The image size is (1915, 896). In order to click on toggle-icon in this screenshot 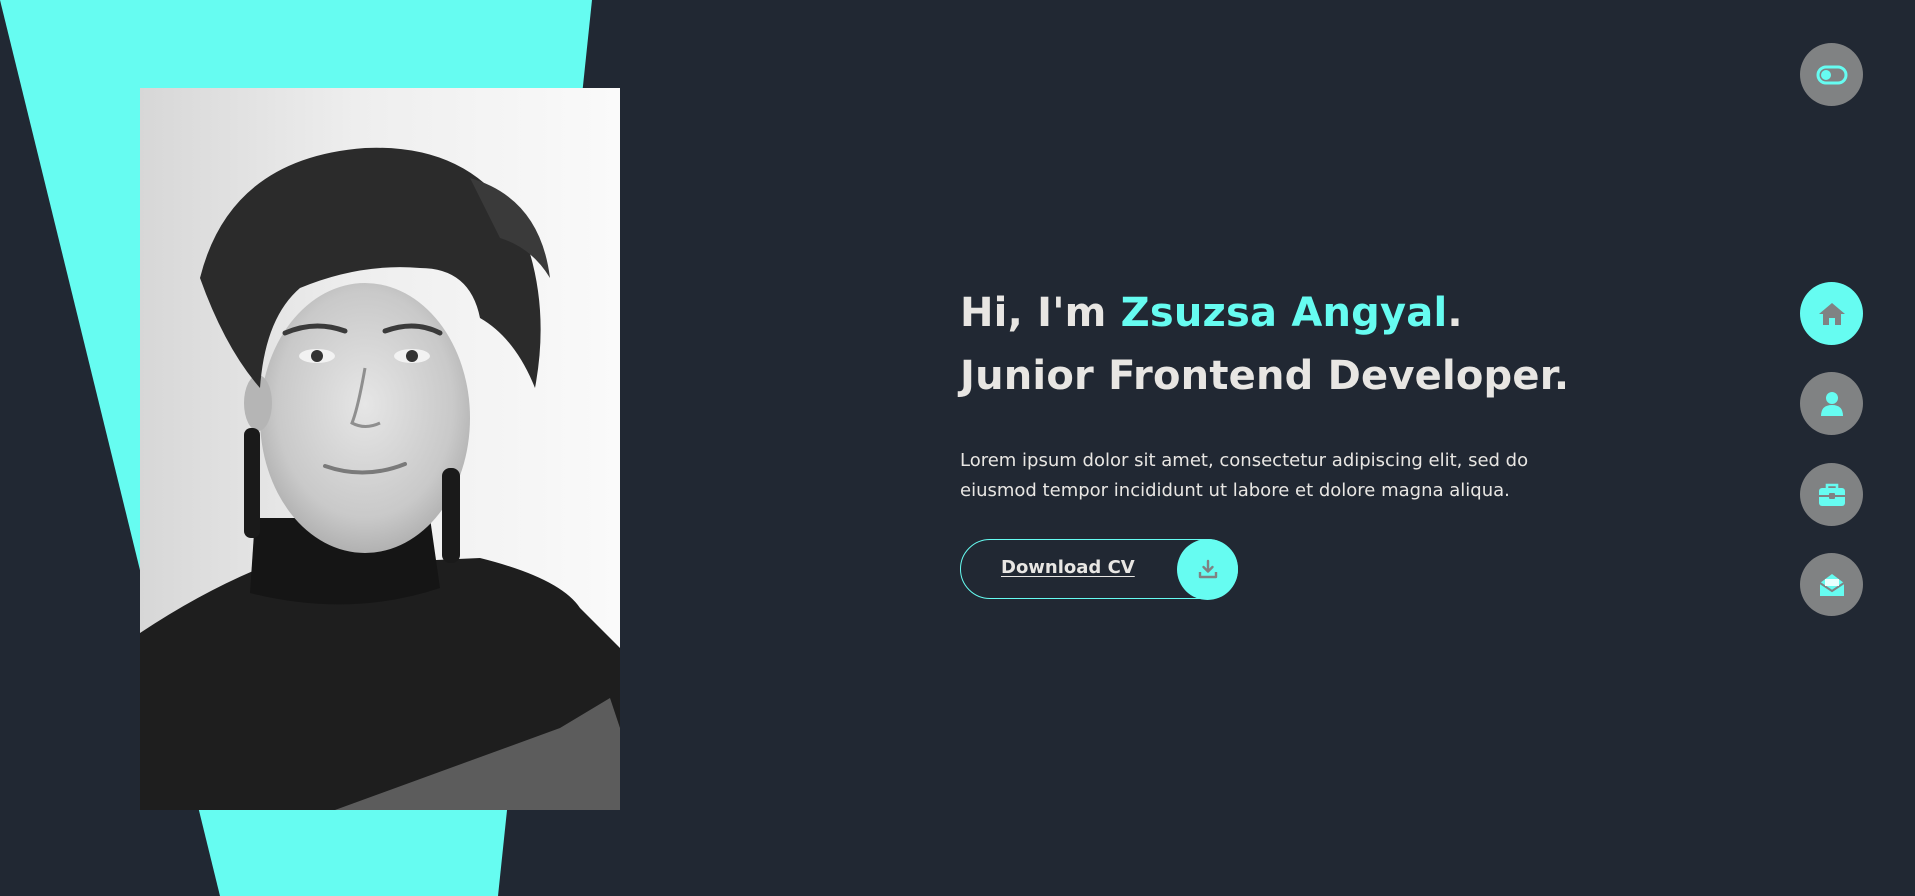, I will do `click(1831, 74)`.